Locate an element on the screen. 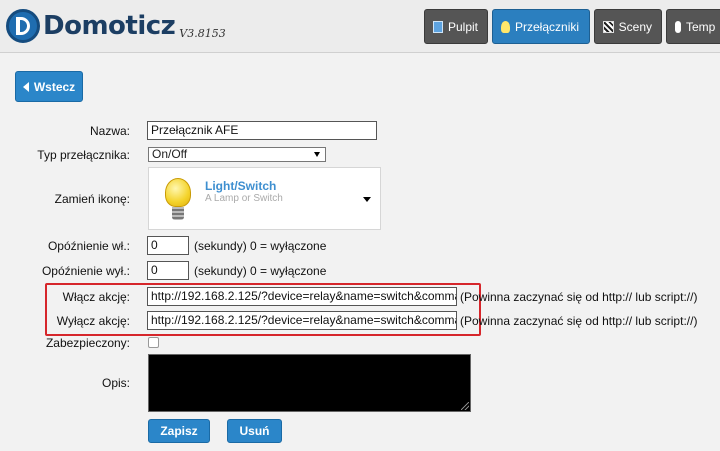 This screenshot has height=451, width=720. nav-temp-button: Temp is located at coordinates (693, 26).